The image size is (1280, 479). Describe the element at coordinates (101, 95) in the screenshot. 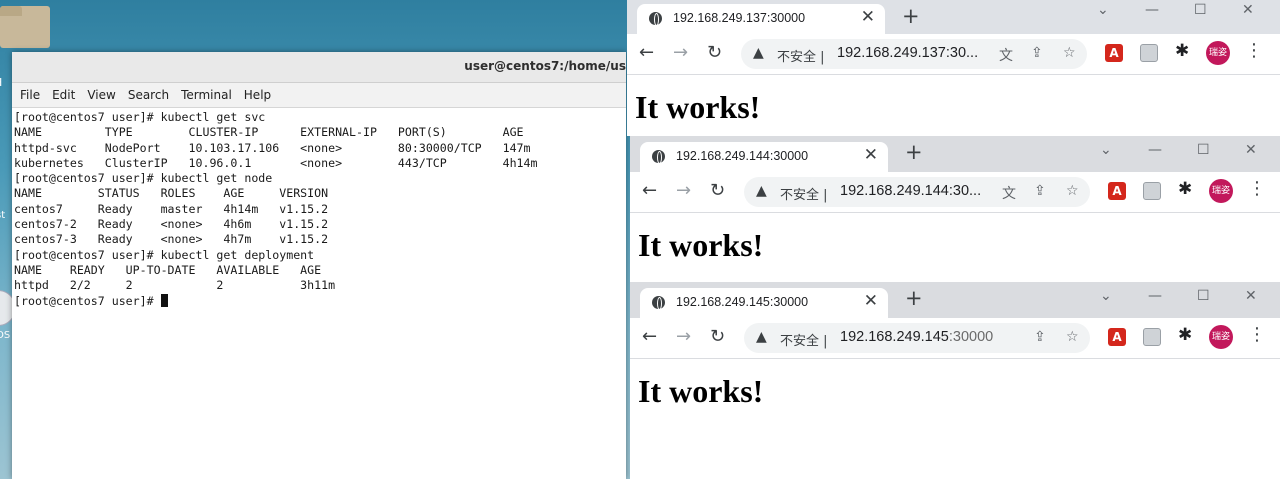

I see `menu-view: View` at that location.